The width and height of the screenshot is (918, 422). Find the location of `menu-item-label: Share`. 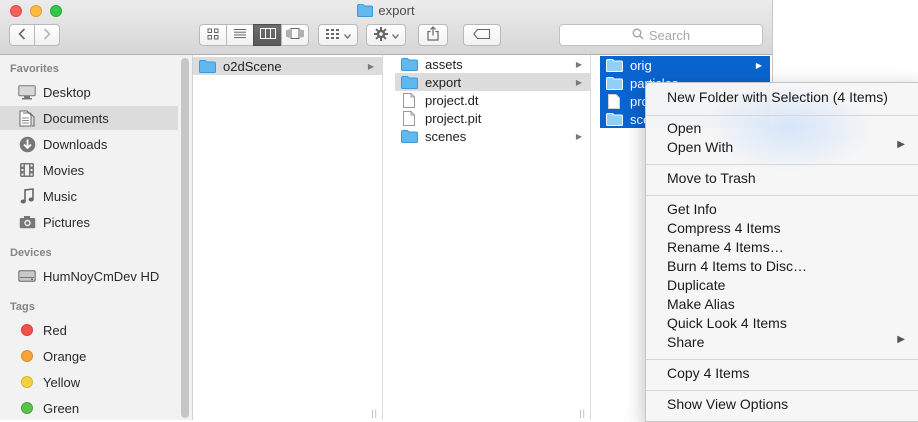

menu-item-label: Share is located at coordinates (686, 342).